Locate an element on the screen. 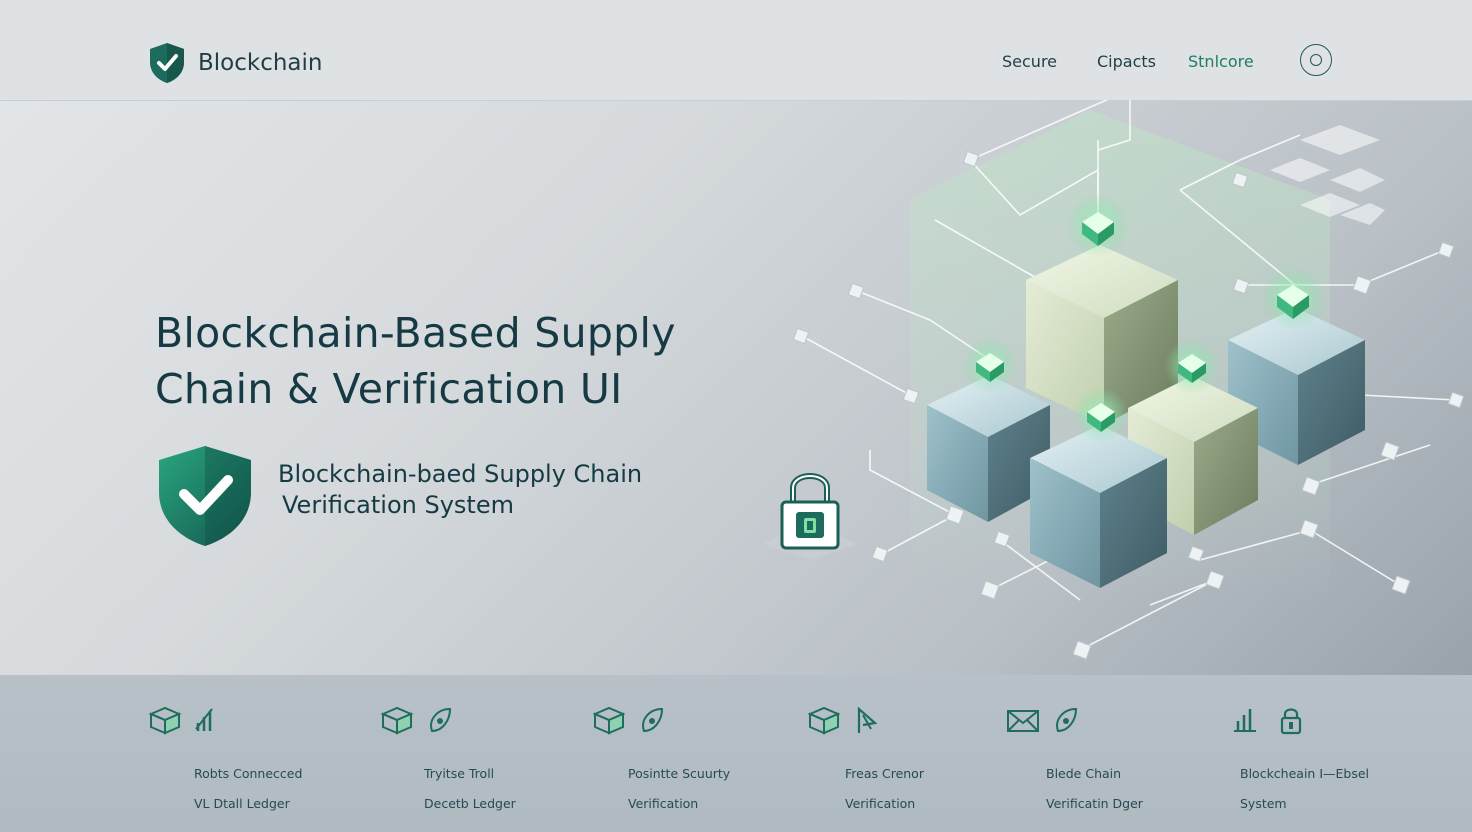 This screenshot has width=1472, height=832. header-circle-button is located at coordinates (1316, 60).